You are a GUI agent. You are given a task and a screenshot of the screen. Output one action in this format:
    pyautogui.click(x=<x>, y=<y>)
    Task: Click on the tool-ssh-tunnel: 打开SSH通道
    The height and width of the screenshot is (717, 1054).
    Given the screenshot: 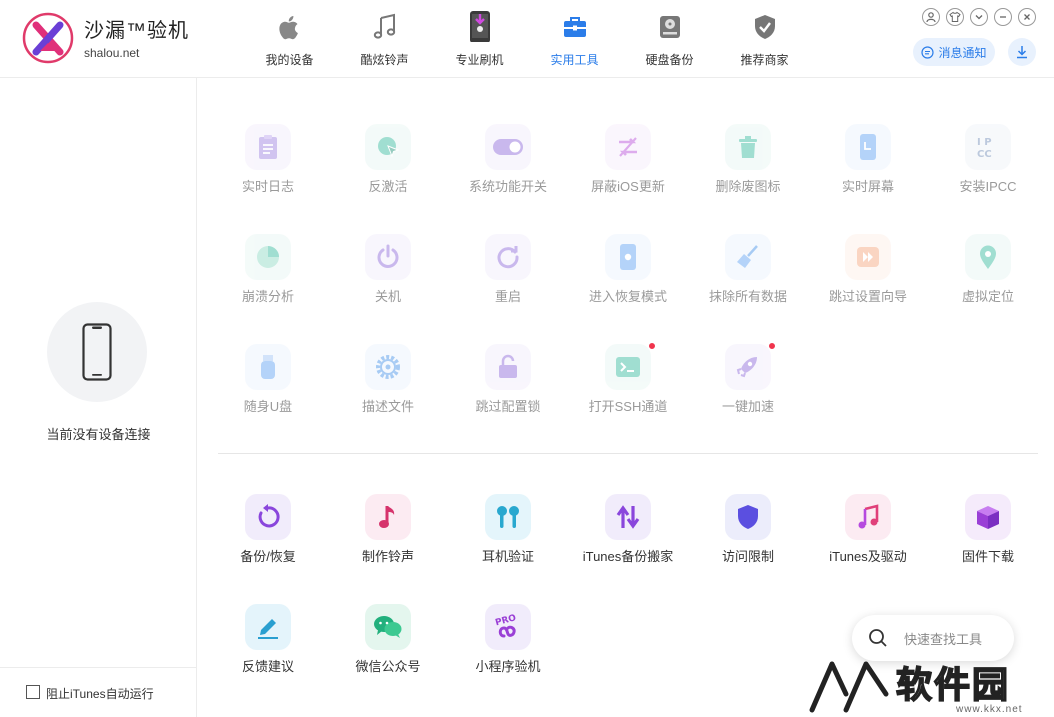 What is the action you would take?
    pyautogui.click(x=628, y=383)
    